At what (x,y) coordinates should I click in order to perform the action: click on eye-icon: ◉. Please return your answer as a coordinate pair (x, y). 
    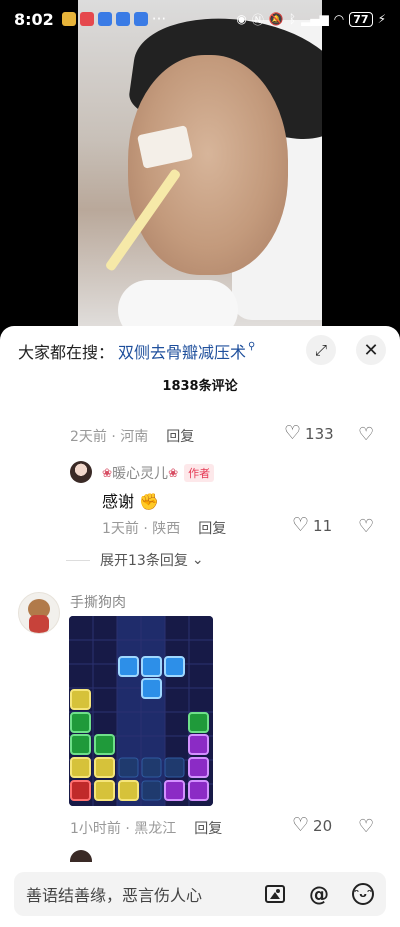
    Looking at the image, I should click on (241, 19).